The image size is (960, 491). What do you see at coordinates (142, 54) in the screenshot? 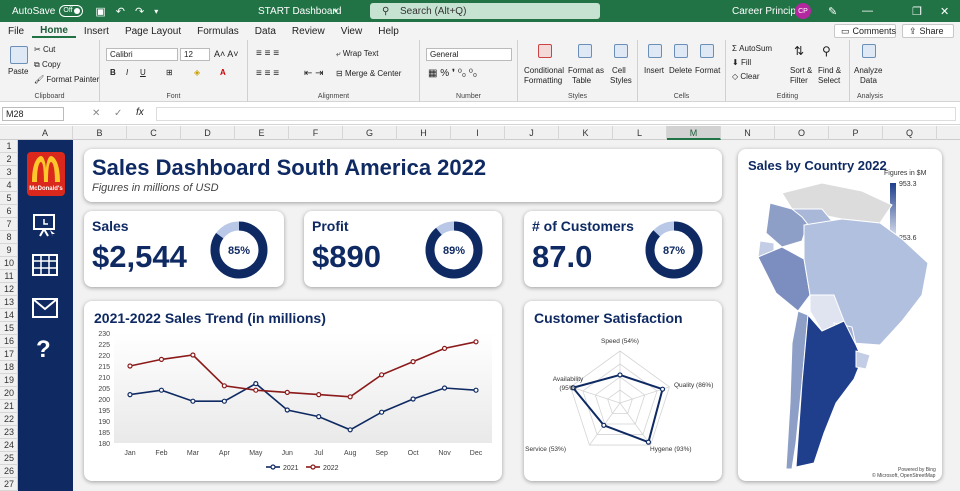
I see `font-name-select: Calibri` at bounding box center [142, 54].